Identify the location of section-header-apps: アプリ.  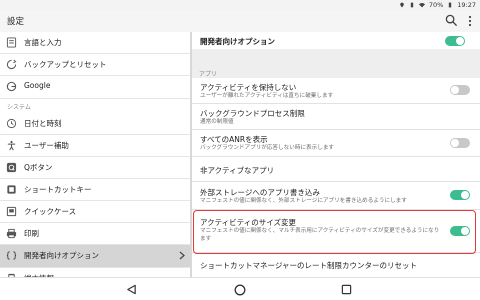
(208, 74).